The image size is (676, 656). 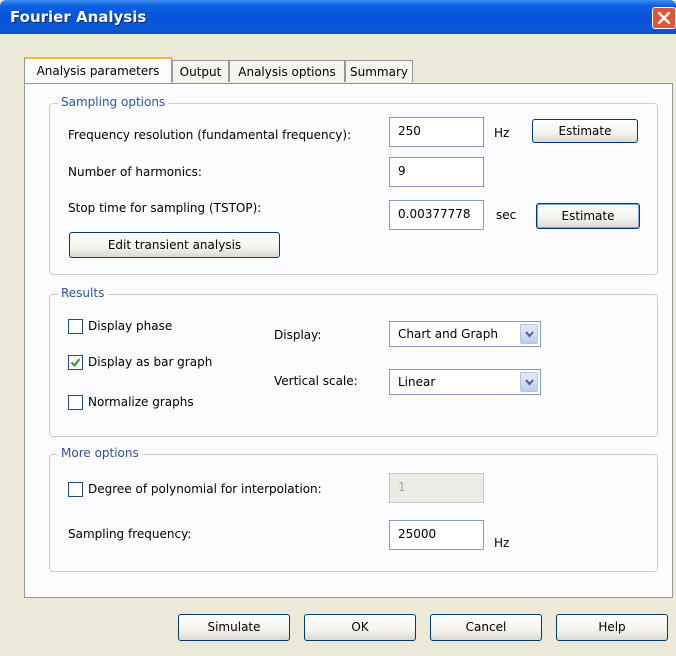 I want to click on simulate-button: Simulate, so click(x=234, y=627).